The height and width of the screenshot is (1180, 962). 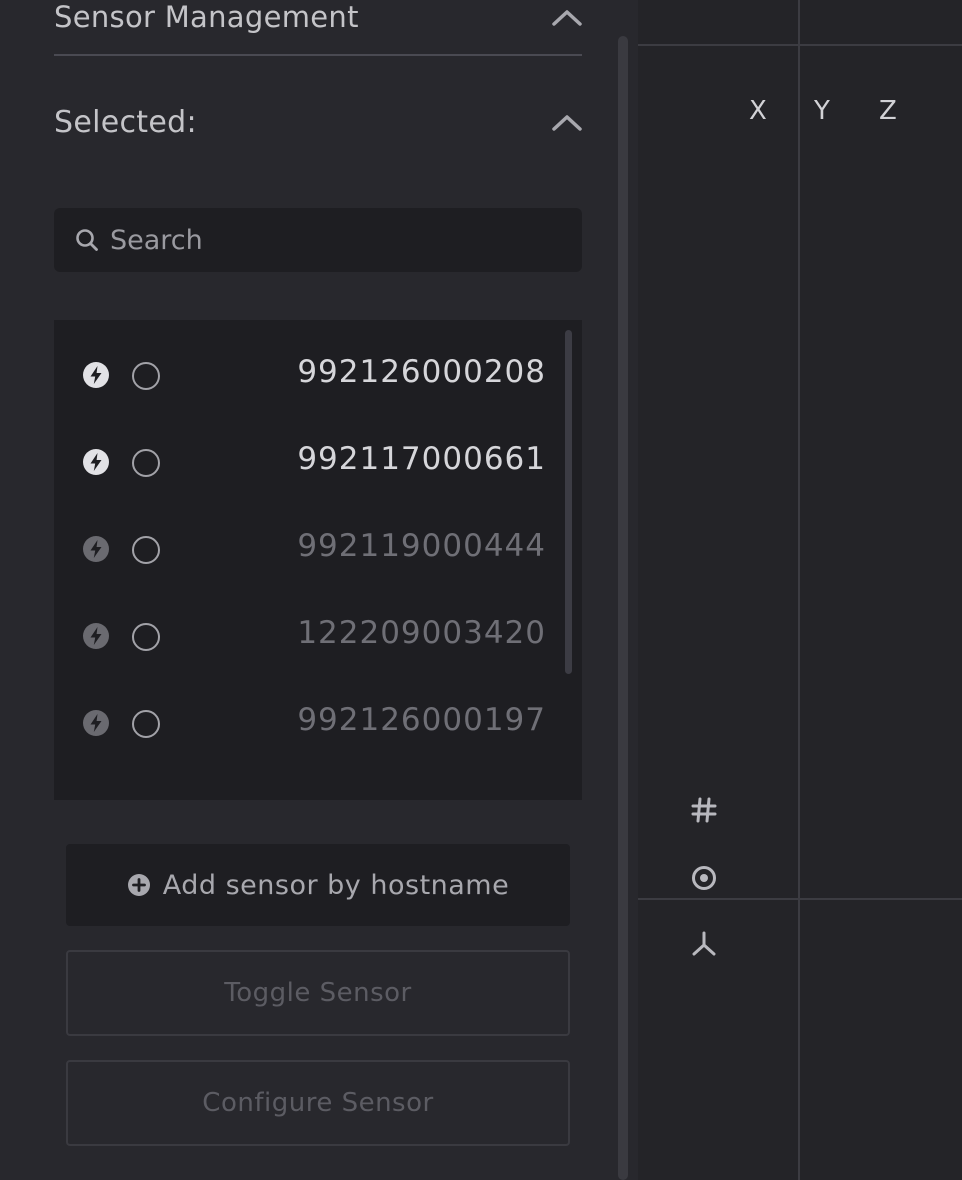 I want to click on sensor-management-header: Sensor Management, so click(x=318, y=28).